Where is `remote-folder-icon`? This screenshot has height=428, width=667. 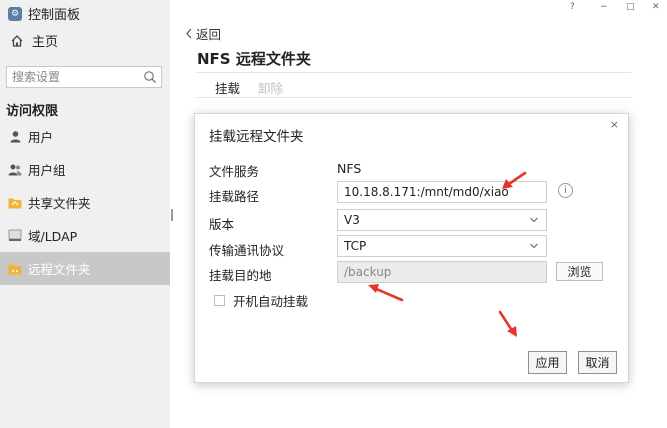 remote-folder-icon is located at coordinates (15, 269).